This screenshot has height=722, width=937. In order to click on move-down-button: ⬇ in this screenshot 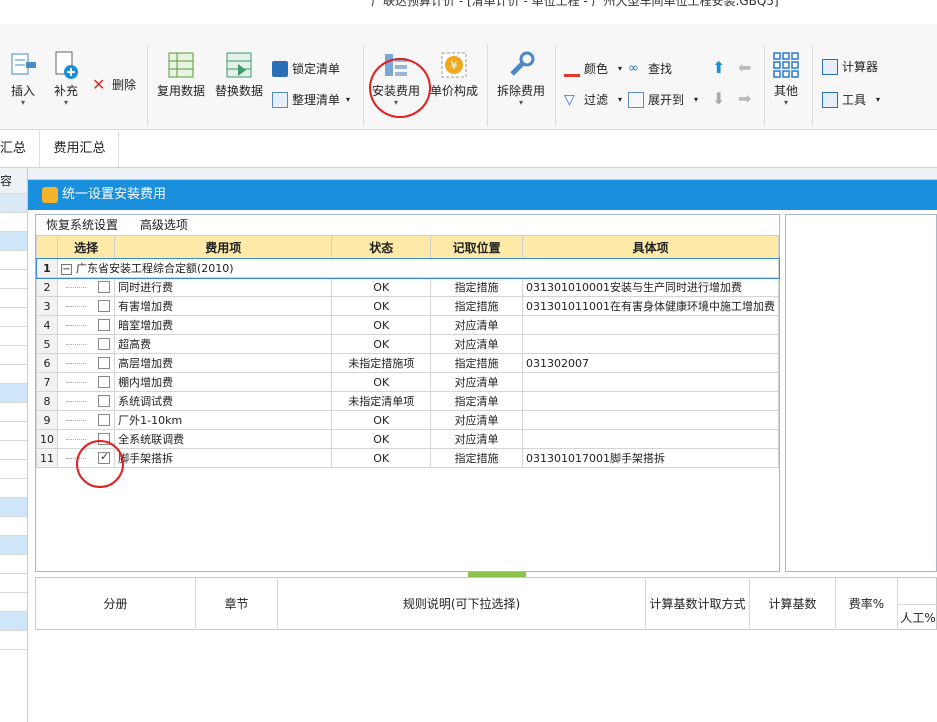, I will do `click(718, 98)`.